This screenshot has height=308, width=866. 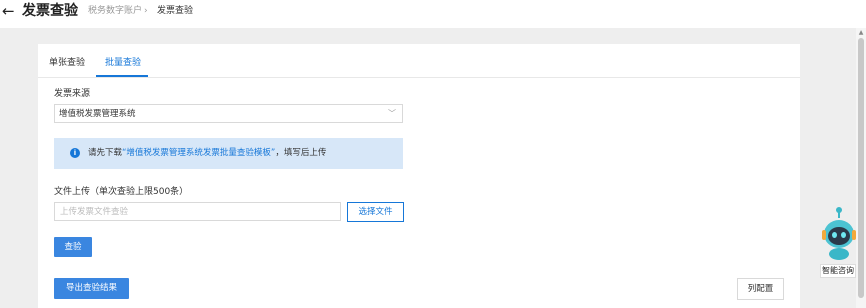 I want to click on invoice-source-value: 增值税发票管理系统, so click(x=97, y=114).